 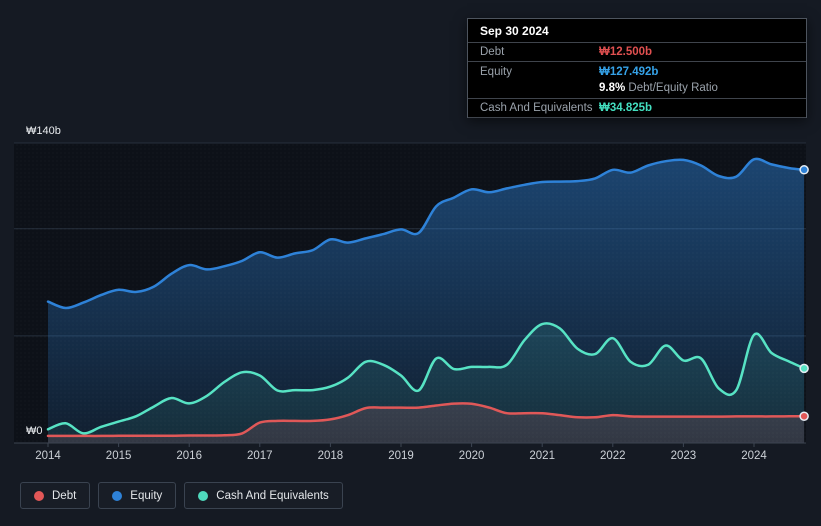 I want to click on tooltip-equity-label: Equity, so click(x=496, y=72).